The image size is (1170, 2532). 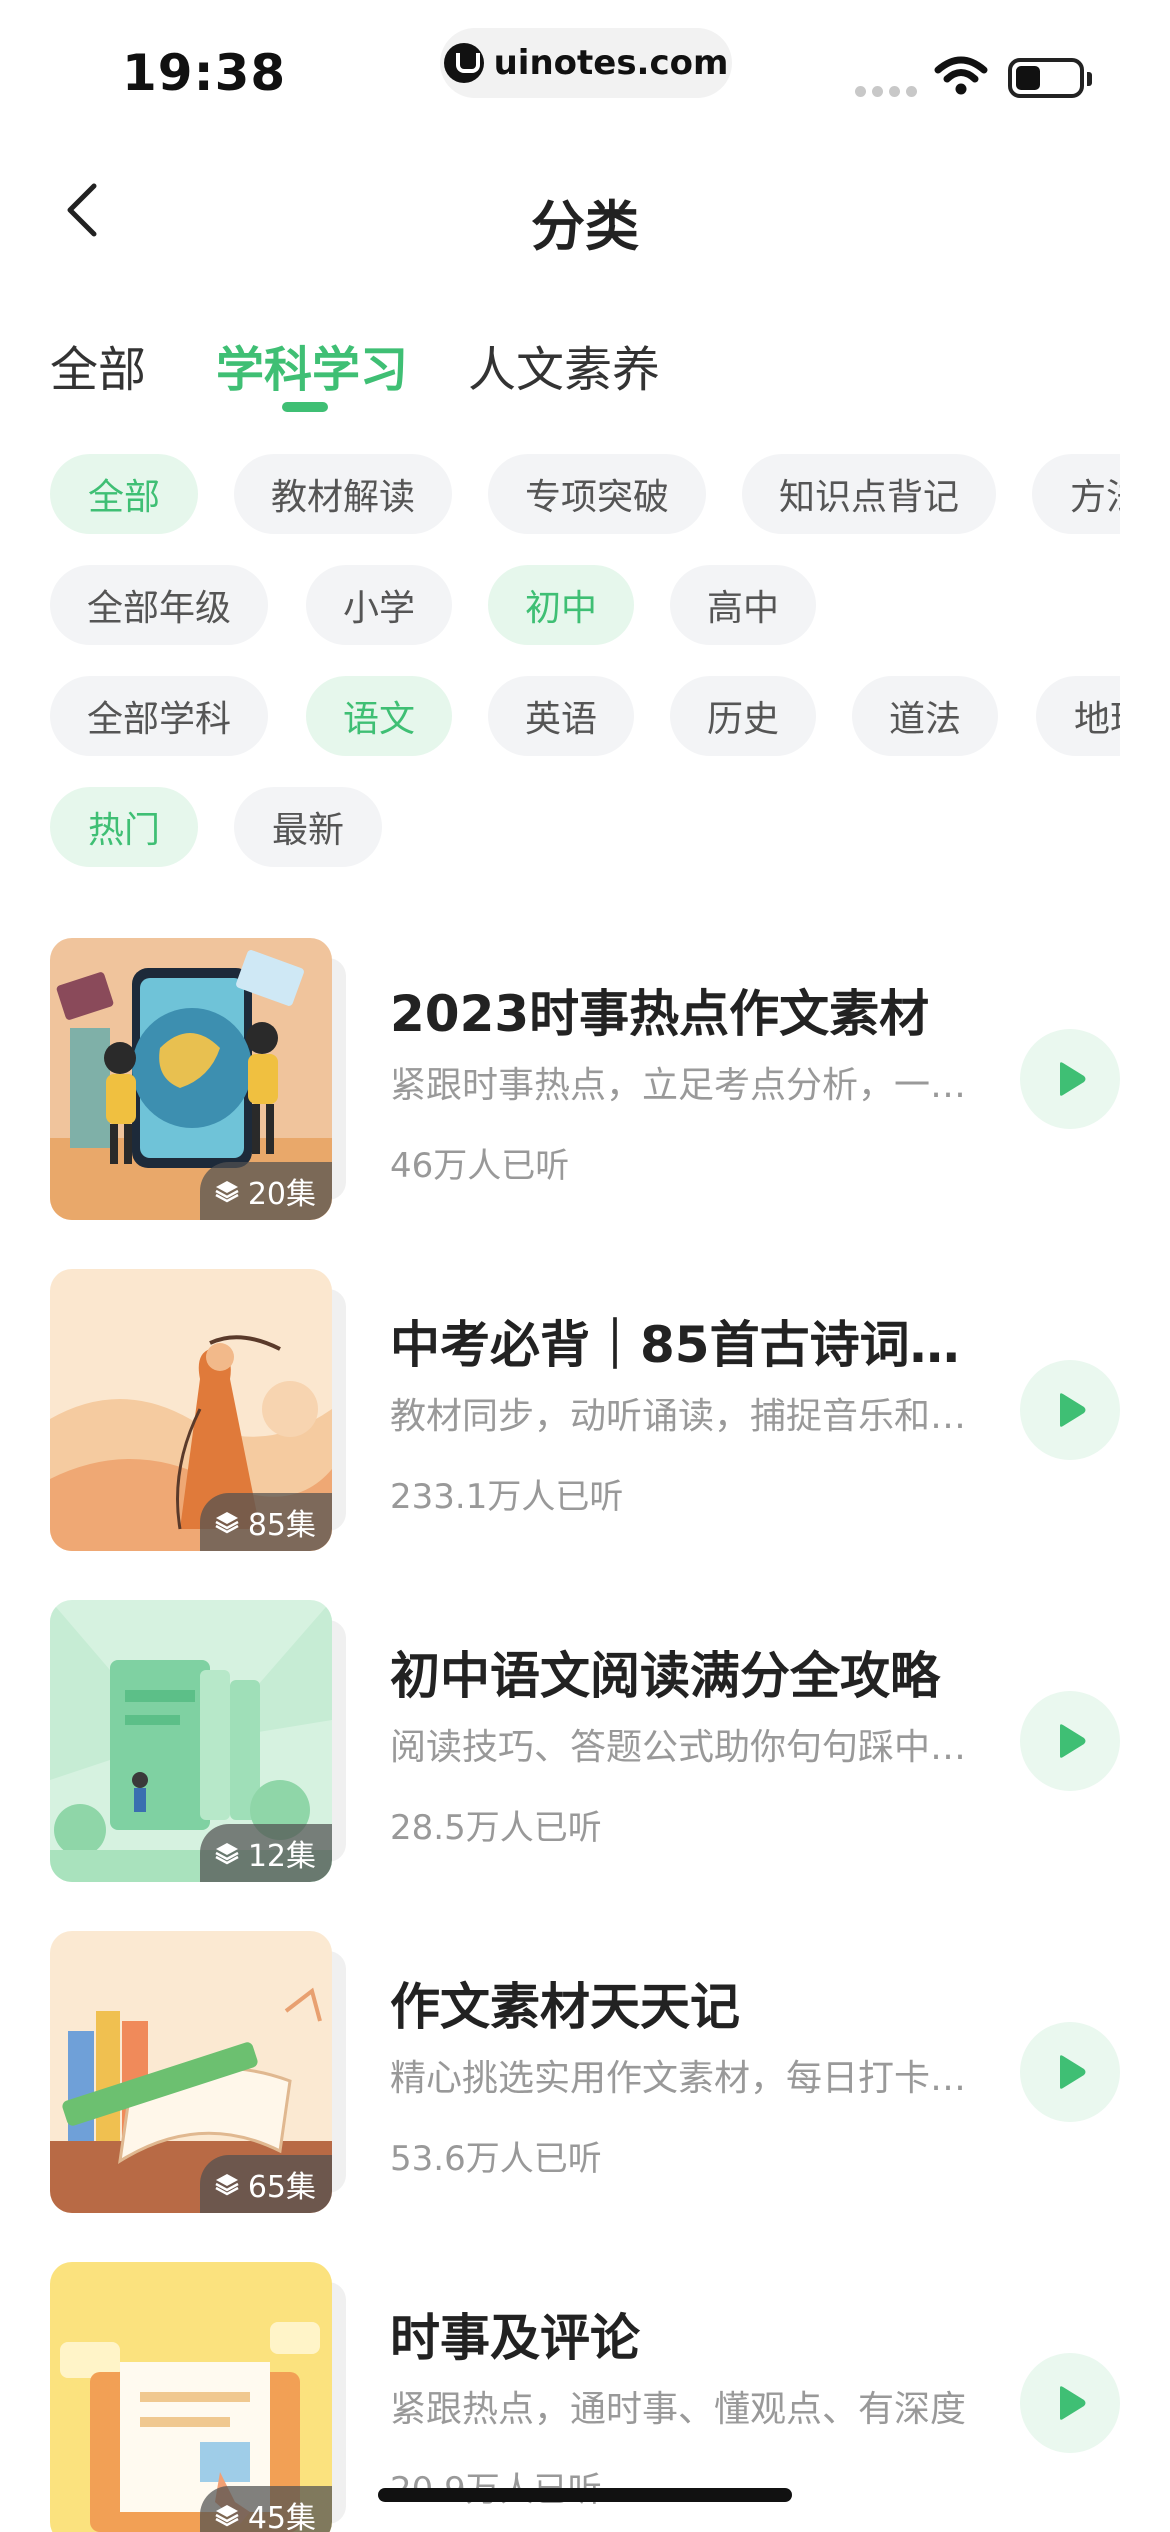 What do you see at coordinates (343, 494) in the screenshot?
I see `chip-type-textbook: 教材解读` at bounding box center [343, 494].